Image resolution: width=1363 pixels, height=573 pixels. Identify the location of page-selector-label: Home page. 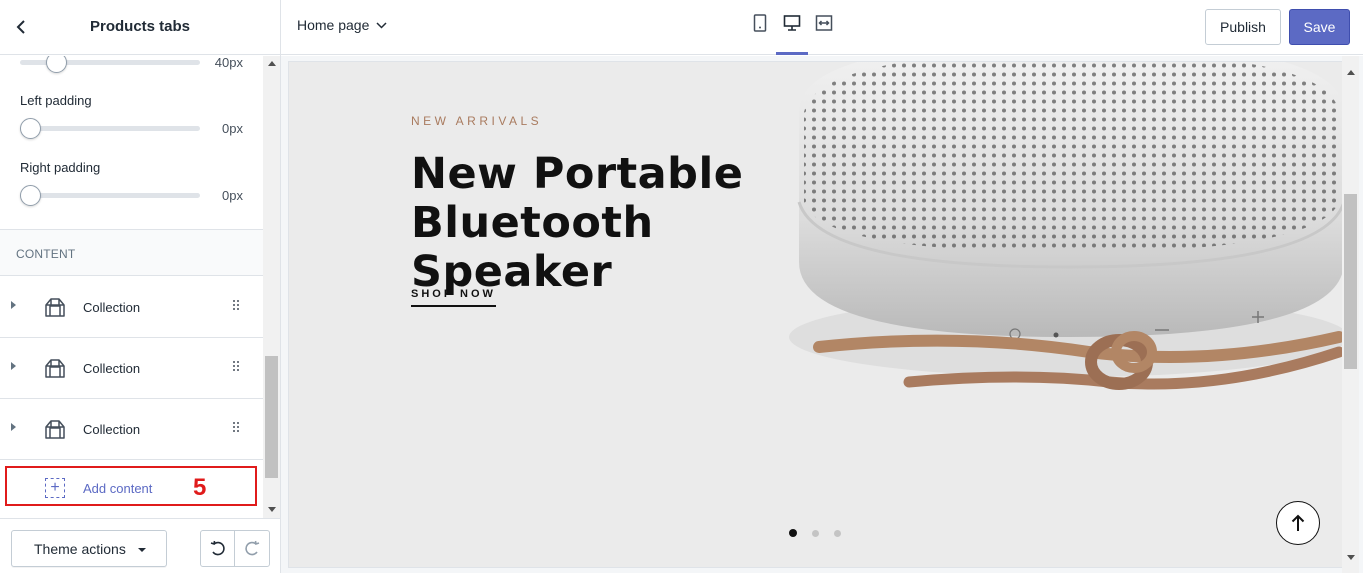
(333, 25).